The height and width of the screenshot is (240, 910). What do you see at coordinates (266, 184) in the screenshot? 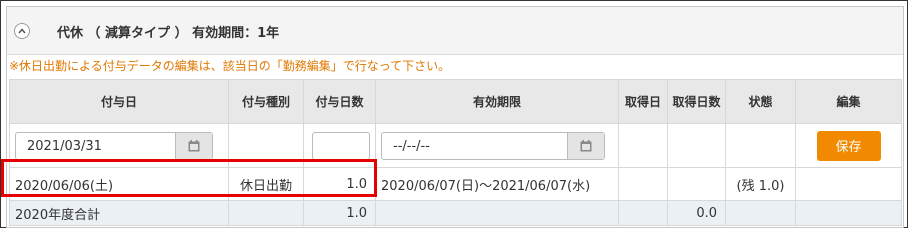
I see `row-grant-type: 休日出勤` at bounding box center [266, 184].